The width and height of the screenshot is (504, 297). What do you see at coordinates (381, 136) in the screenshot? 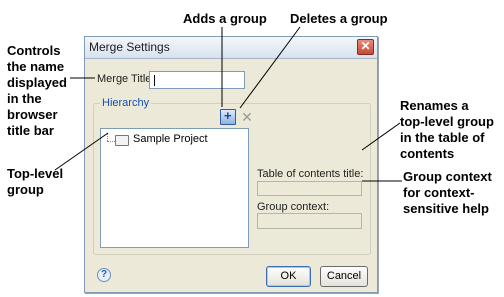
I see `leader-toc-title` at bounding box center [381, 136].